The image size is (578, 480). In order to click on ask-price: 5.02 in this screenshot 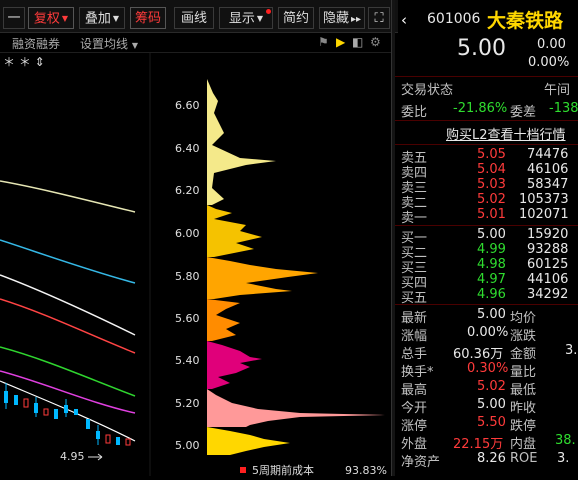, I will do `click(491, 199)`.